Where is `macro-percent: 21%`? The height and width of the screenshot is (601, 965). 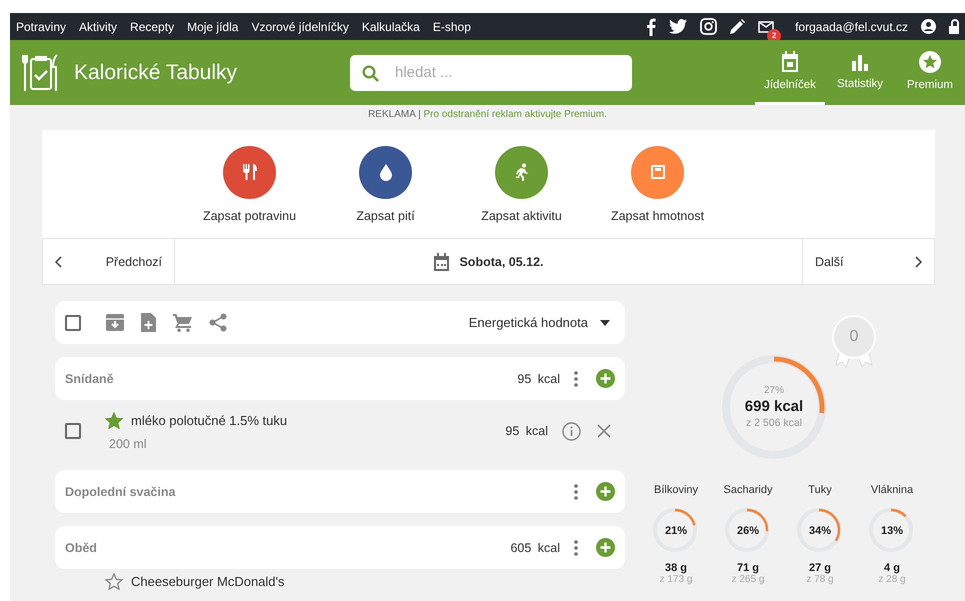 macro-percent: 21% is located at coordinates (676, 531).